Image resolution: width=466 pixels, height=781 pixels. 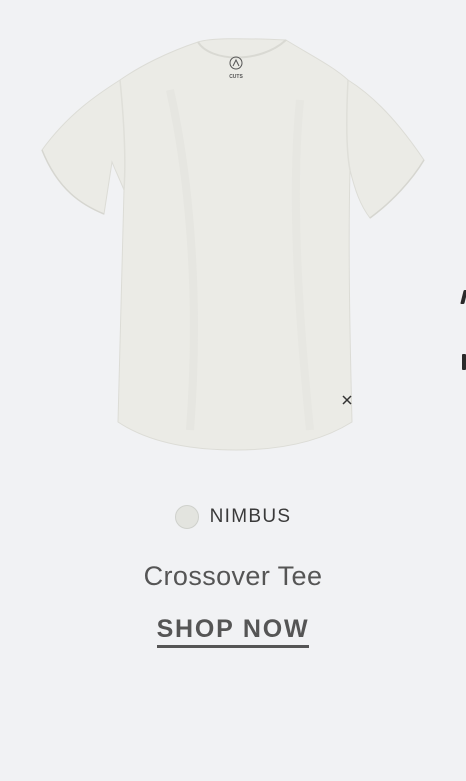 What do you see at coordinates (186, 517) in the screenshot?
I see `color-swatch` at bounding box center [186, 517].